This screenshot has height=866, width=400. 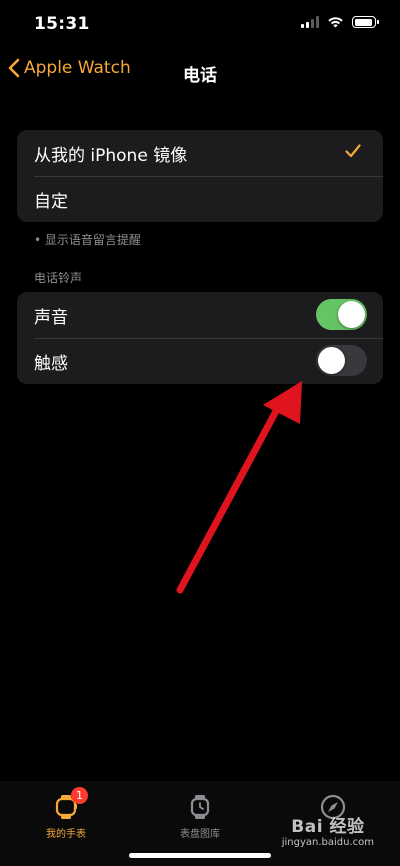 What do you see at coordinates (51, 363) in the screenshot?
I see `row-label: 触感` at bounding box center [51, 363].